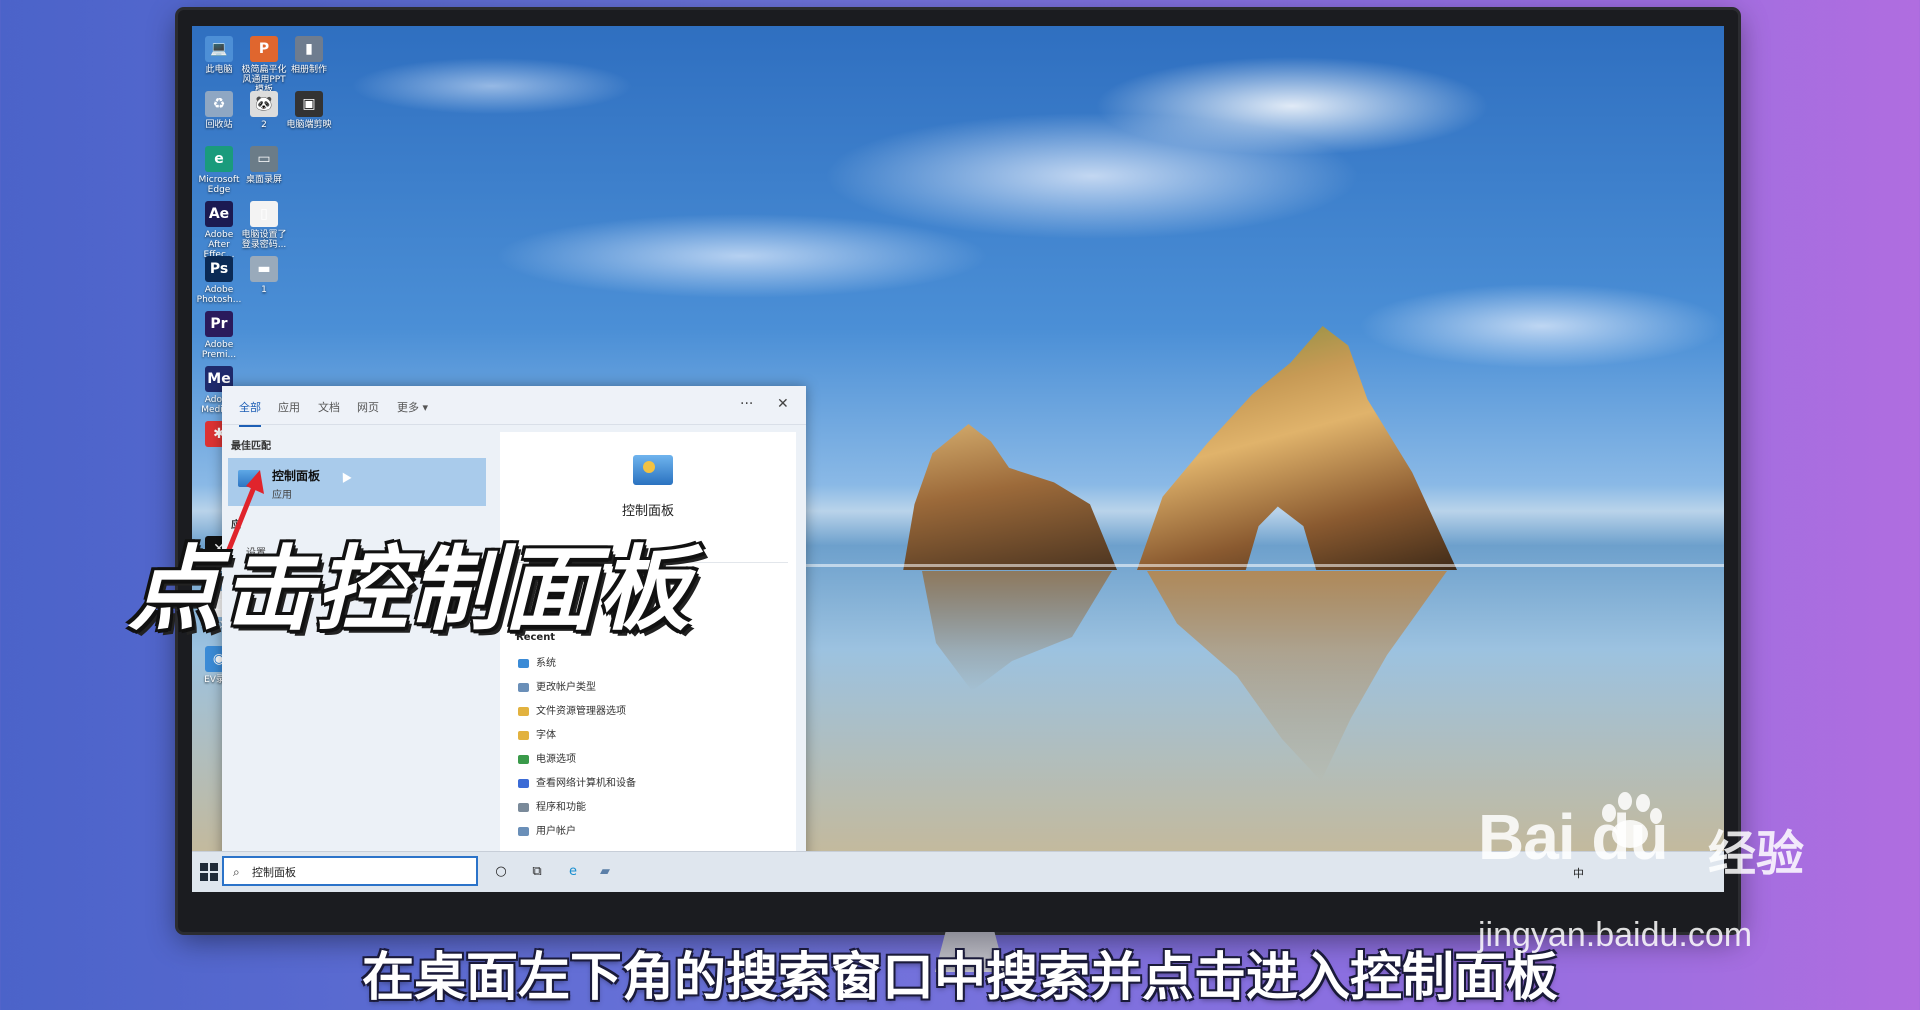 The image size is (1920, 1010). What do you see at coordinates (653, 470) in the screenshot?
I see `control-panel-large-icon` at bounding box center [653, 470].